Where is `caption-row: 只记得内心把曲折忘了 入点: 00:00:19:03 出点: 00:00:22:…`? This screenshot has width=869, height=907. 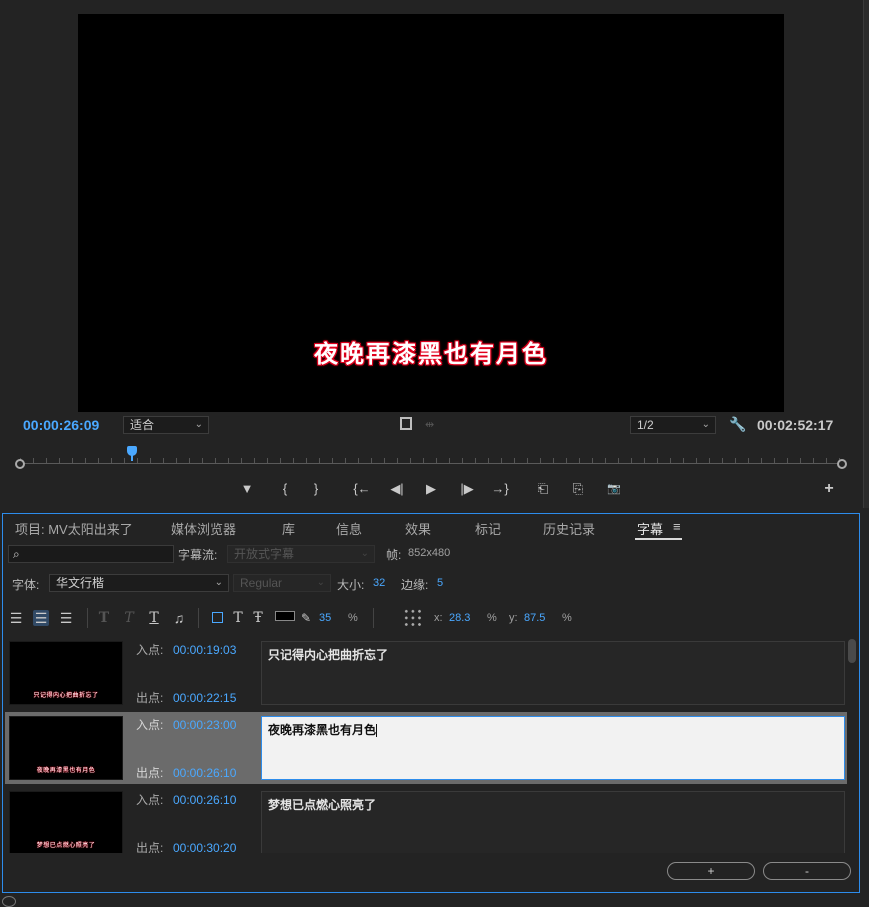 caption-row: 只记得内心把曲折忘了 入点: 00:00:19:03 出点: 00:00:22:… is located at coordinates (426, 673).